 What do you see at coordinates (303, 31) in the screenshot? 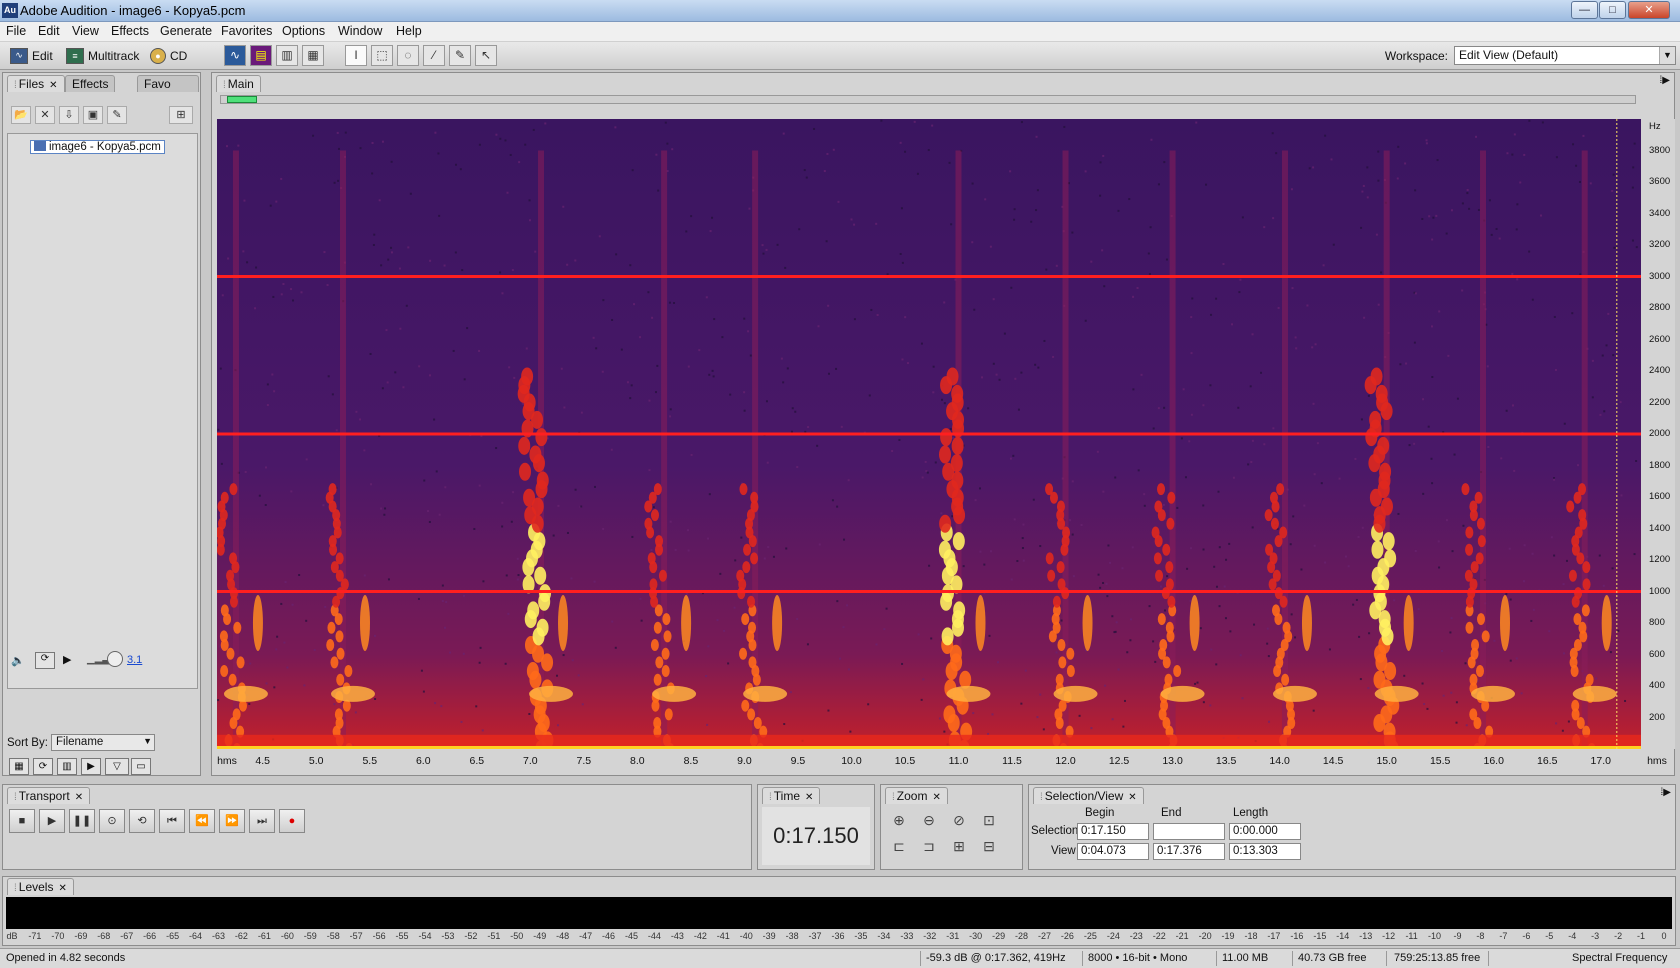
I see `menu-options: Options` at bounding box center [303, 31].